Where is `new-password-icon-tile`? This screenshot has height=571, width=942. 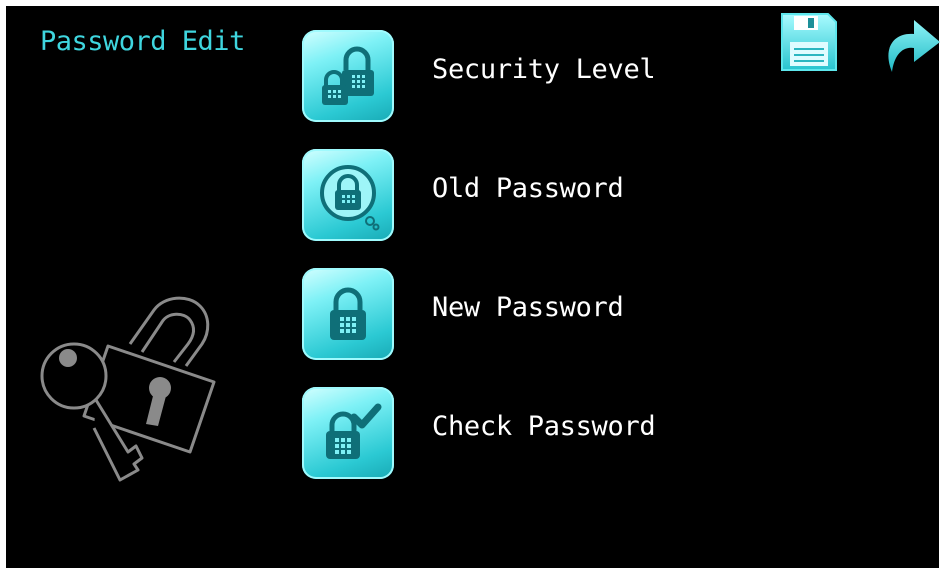
new-password-icon-tile is located at coordinates (348, 314).